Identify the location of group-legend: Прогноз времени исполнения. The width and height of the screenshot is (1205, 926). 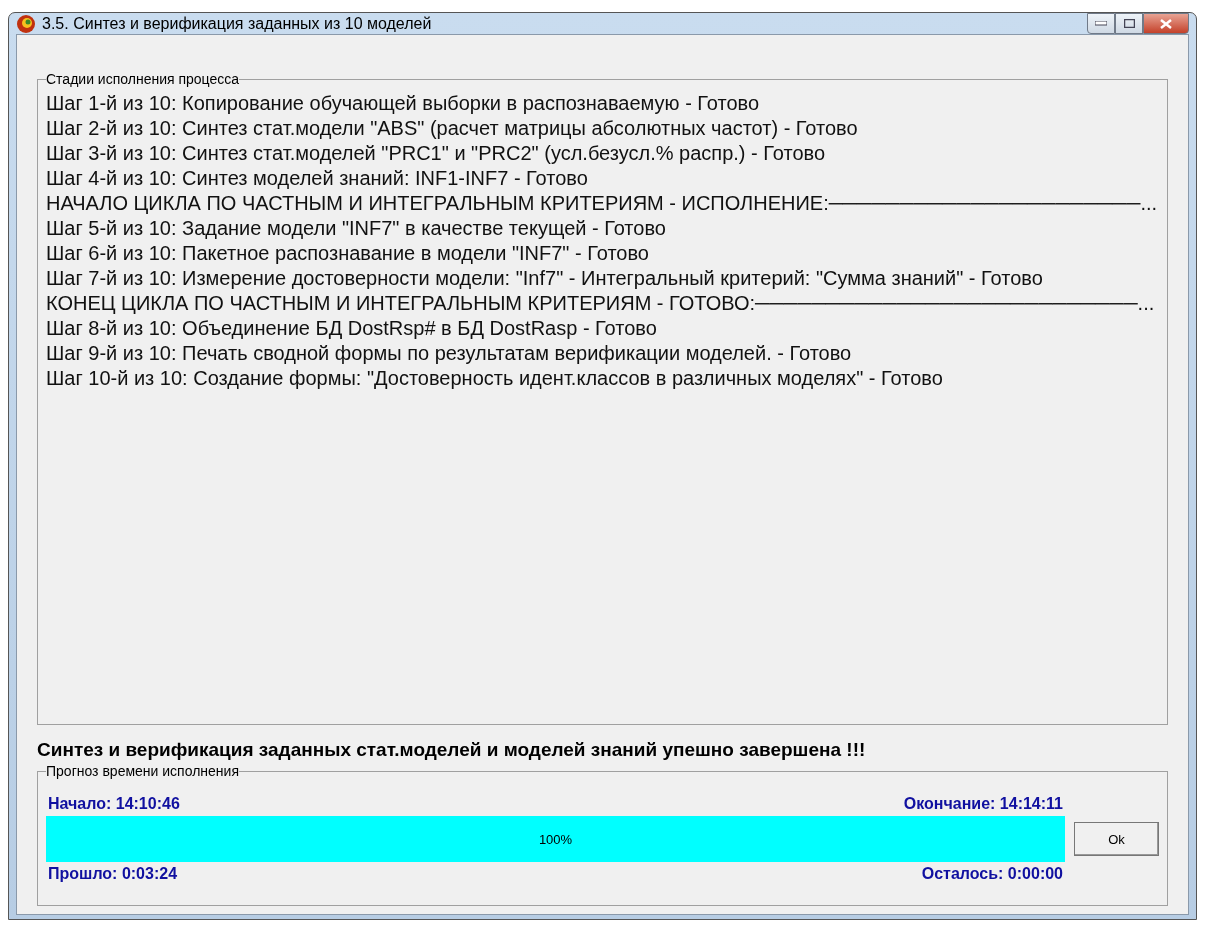
(142, 771).